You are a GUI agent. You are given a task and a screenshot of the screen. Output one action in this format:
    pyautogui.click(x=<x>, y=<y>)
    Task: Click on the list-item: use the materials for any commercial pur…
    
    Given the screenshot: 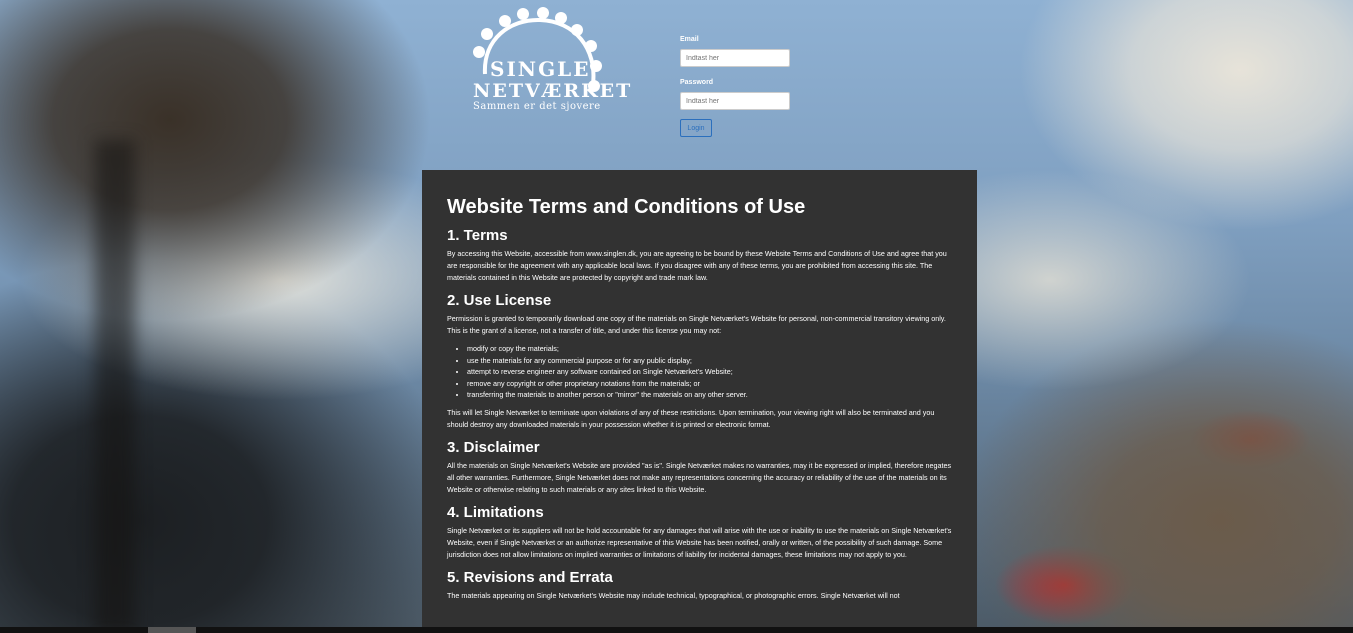 What is the action you would take?
    pyautogui.click(x=709, y=361)
    